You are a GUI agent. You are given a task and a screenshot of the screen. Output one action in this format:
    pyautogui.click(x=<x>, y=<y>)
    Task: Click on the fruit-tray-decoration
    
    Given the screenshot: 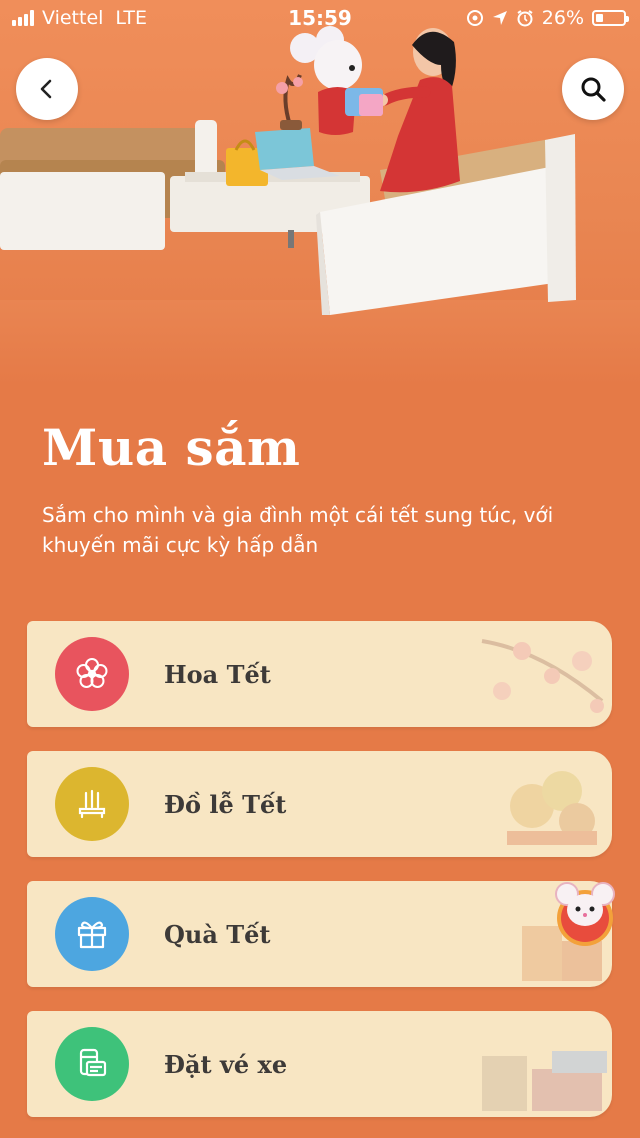 What is the action you would take?
    pyautogui.click(x=552, y=808)
    